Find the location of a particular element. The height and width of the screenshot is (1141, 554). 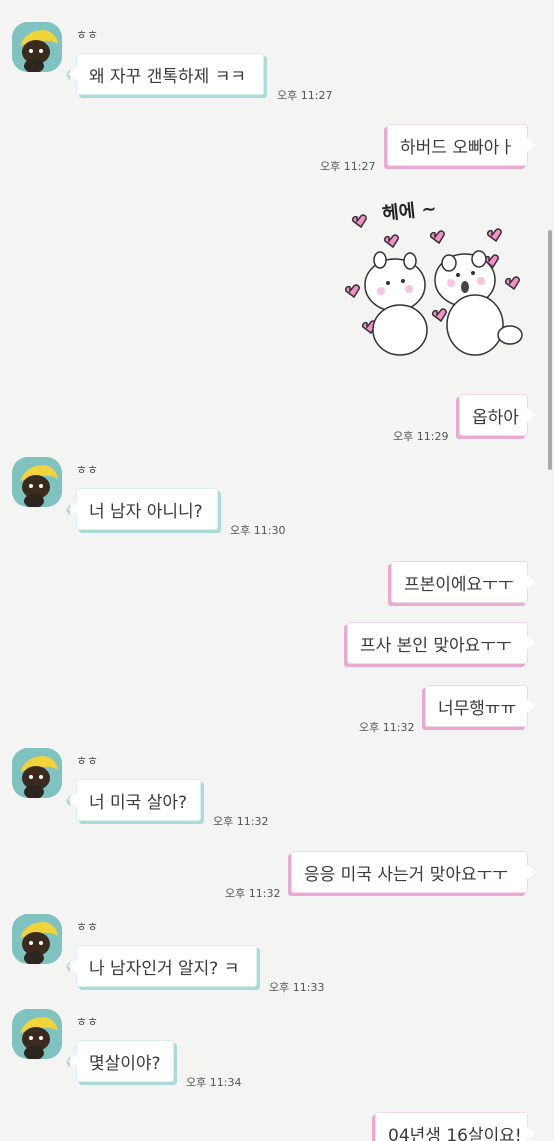

message-bubble: 너 남자 아니니? is located at coordinates (142, 509).